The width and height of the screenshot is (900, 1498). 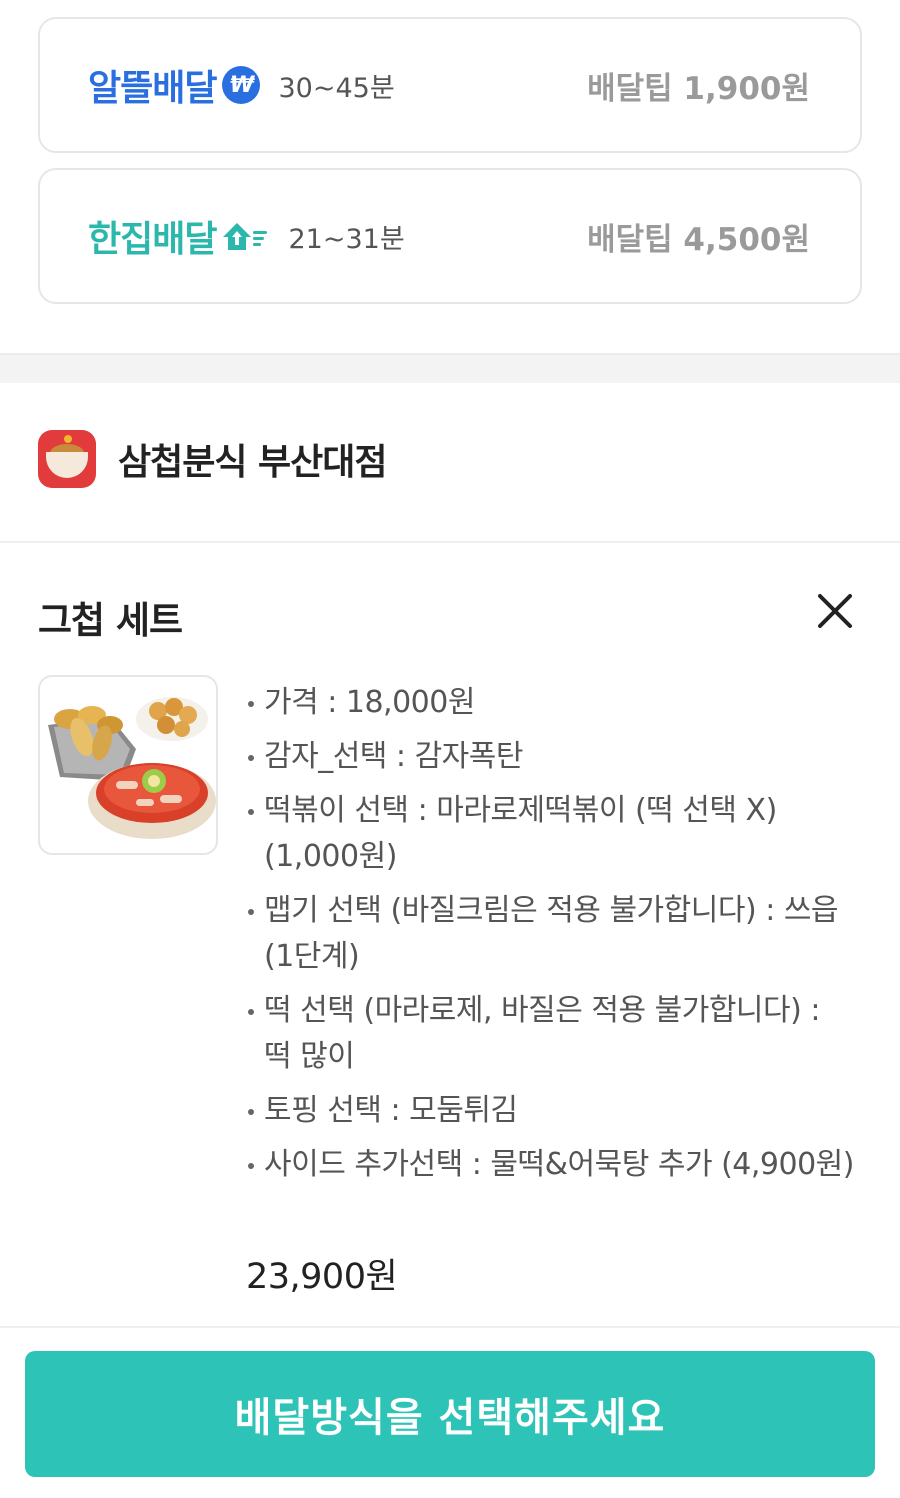 What do you see at coordinates (450, 236) in the screenshot?
I see `delivery-option-single: 한집배달 21~31분 배달팁 4,500원` at bounding box center [450, 236].